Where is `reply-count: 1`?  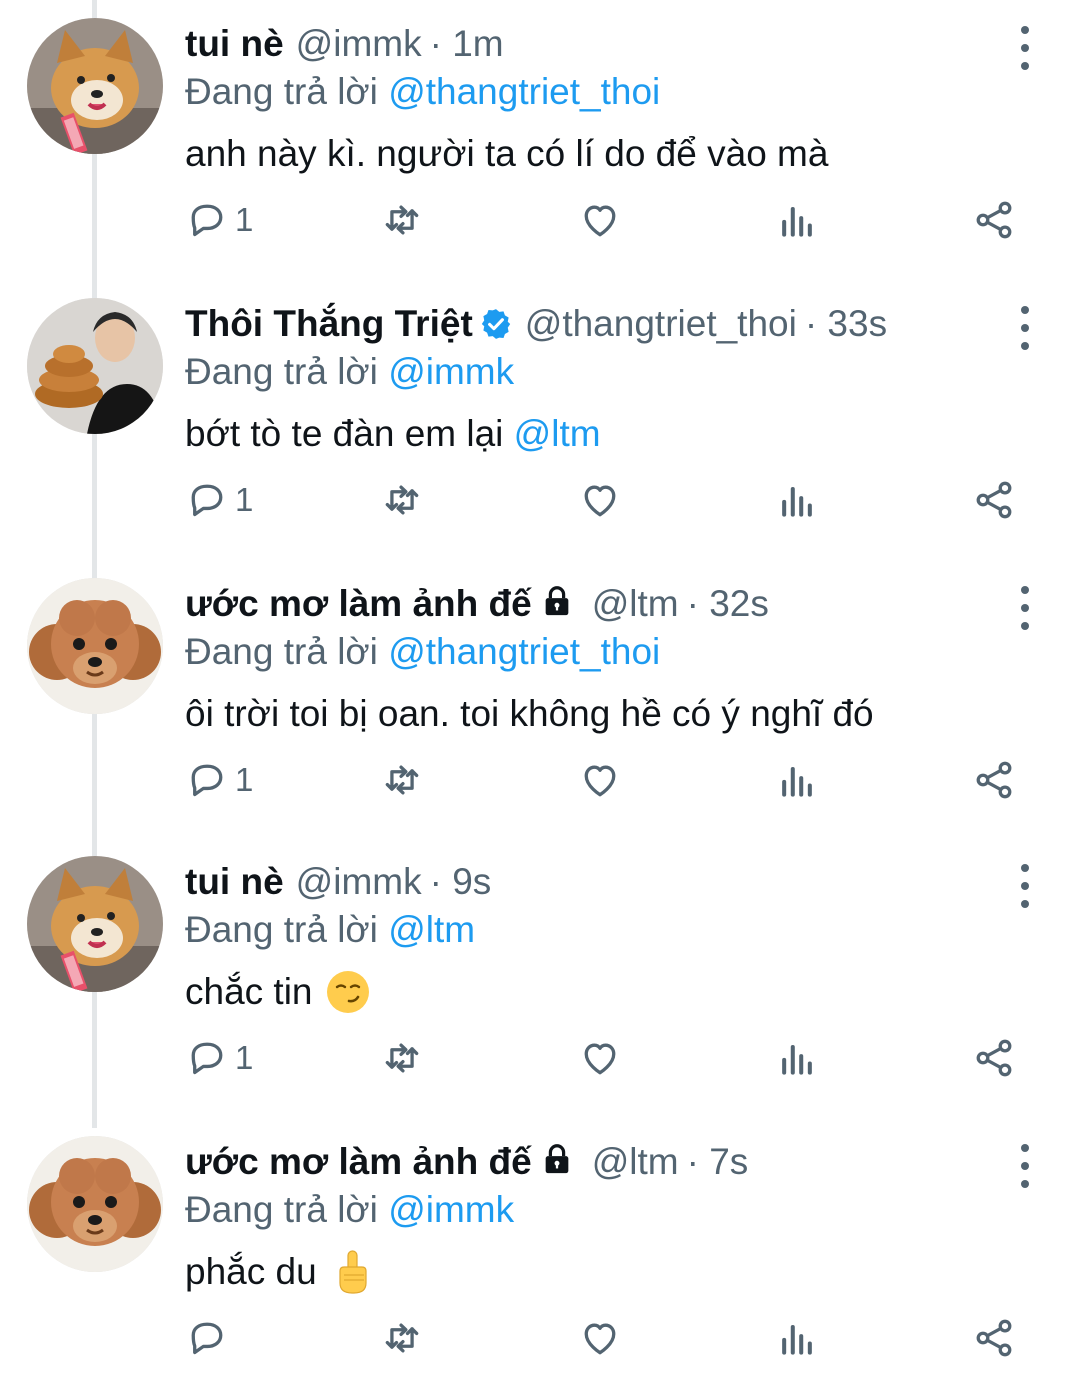 reply-count: 1 is located at coordinates (244, 1057).